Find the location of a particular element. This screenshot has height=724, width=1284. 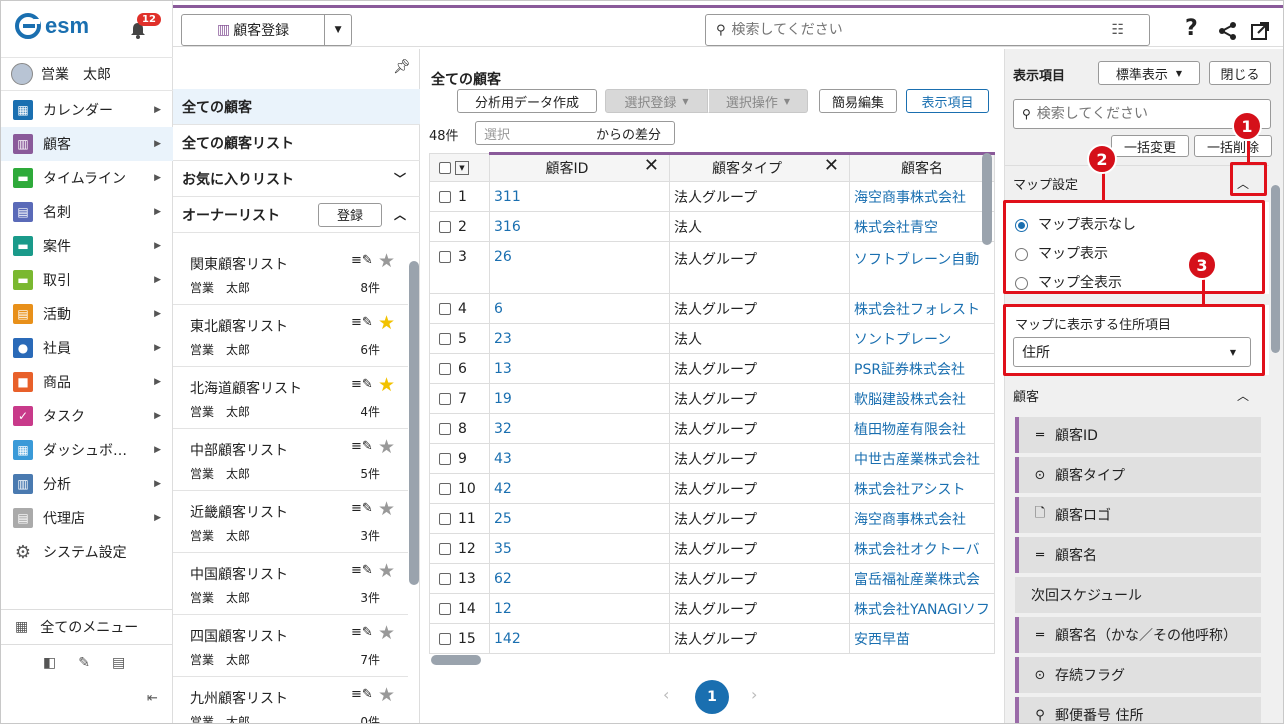

table-row: 2 316 法人 株式会社青空 is located at coordinates (712, 226).